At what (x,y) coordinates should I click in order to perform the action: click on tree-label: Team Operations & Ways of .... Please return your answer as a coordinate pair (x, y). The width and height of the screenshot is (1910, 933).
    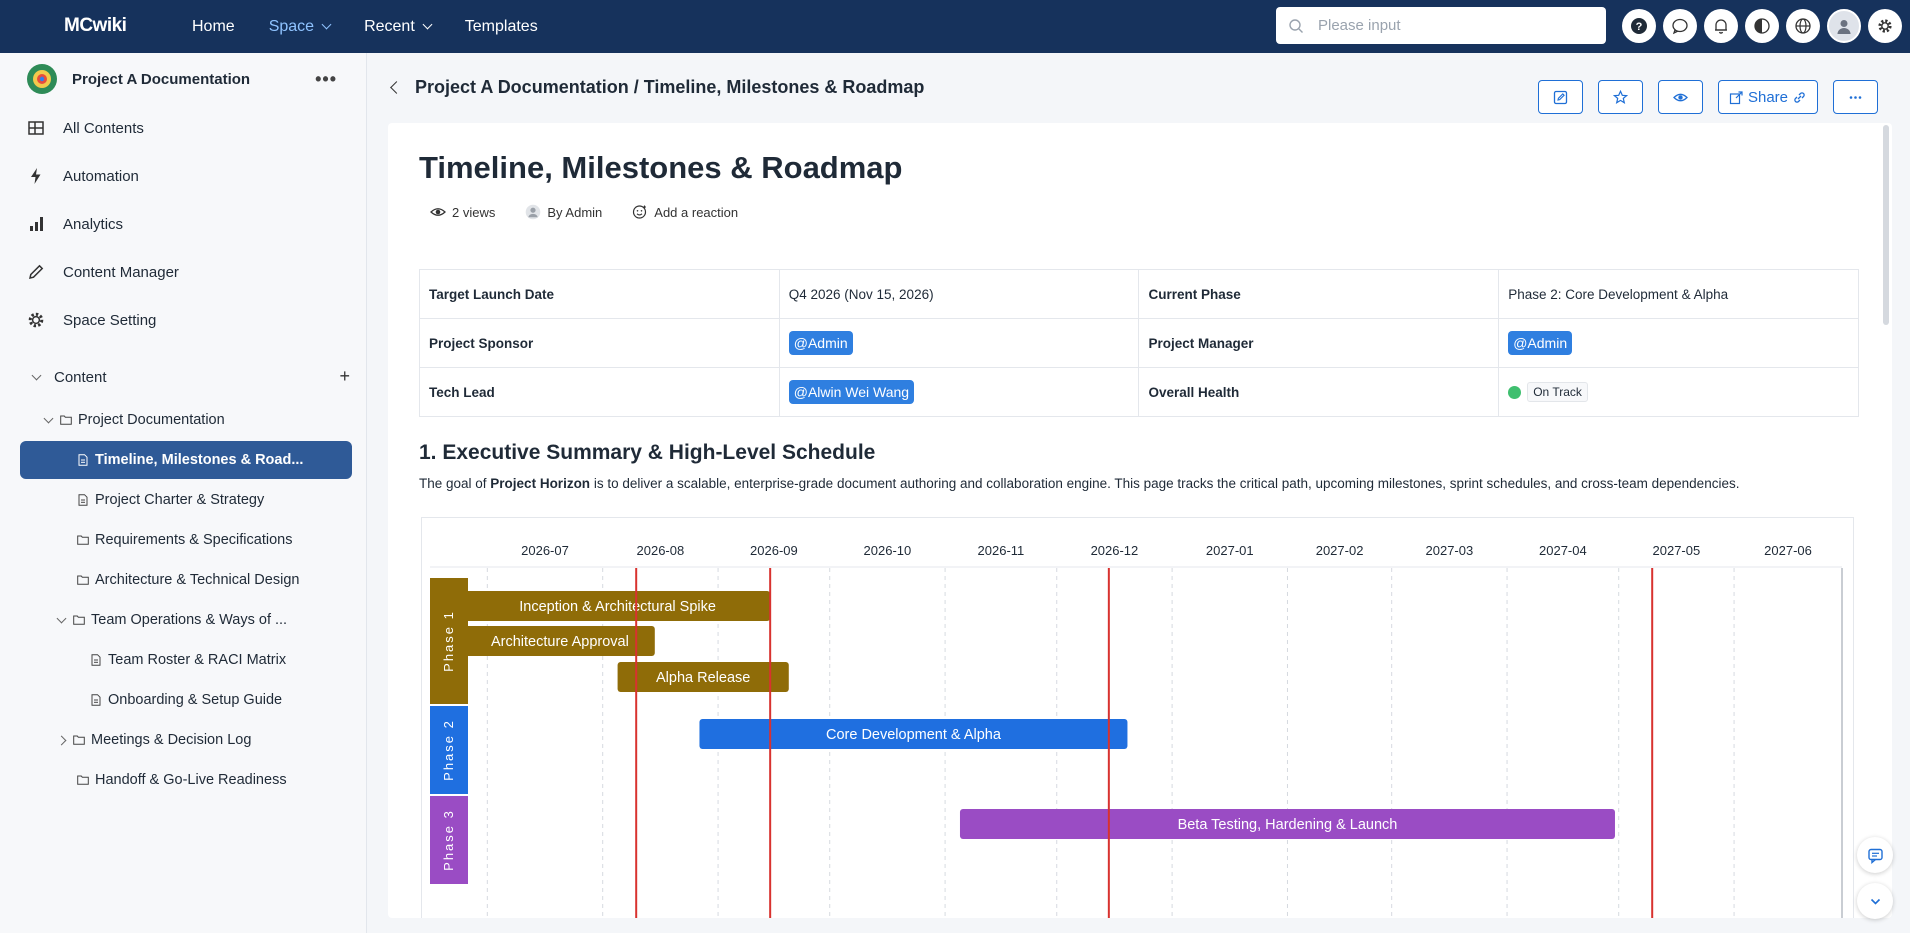
    Looking at the image, I should click on (189, 620).